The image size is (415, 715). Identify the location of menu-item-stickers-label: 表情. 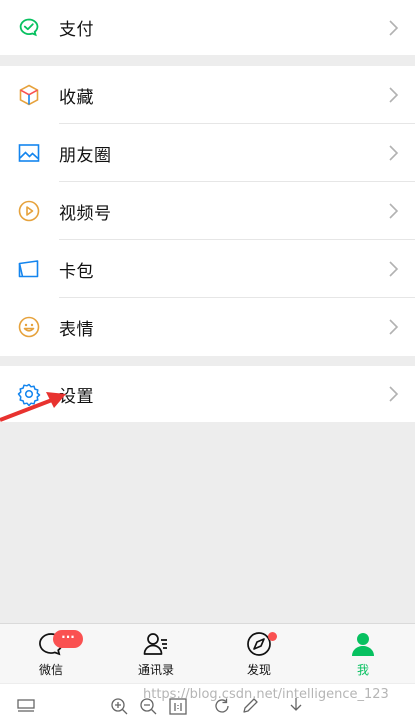
(76, 329).